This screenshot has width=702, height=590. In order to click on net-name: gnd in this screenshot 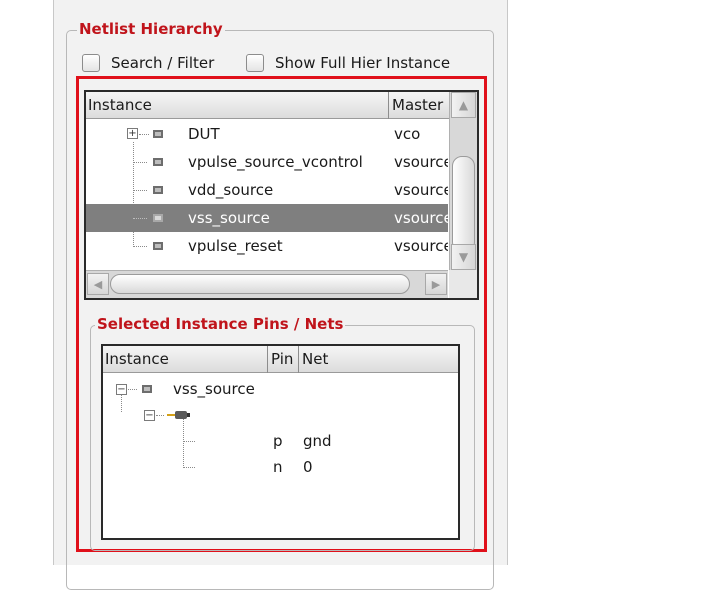, I will do `click(317, 441)`.